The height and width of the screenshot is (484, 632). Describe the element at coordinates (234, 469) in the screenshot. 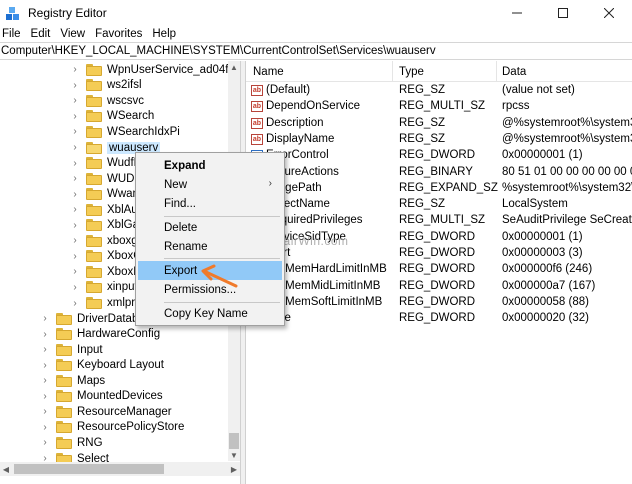

I see `scroll-right-icon: ▶` at that location.